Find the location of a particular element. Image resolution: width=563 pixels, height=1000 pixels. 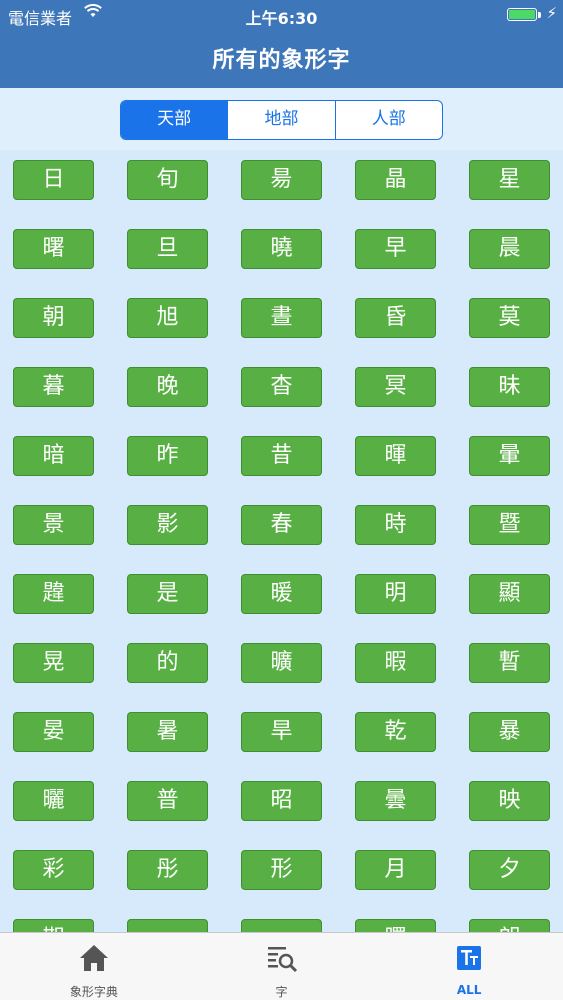

character-button: 曬 is located at coordinates (53, 801).